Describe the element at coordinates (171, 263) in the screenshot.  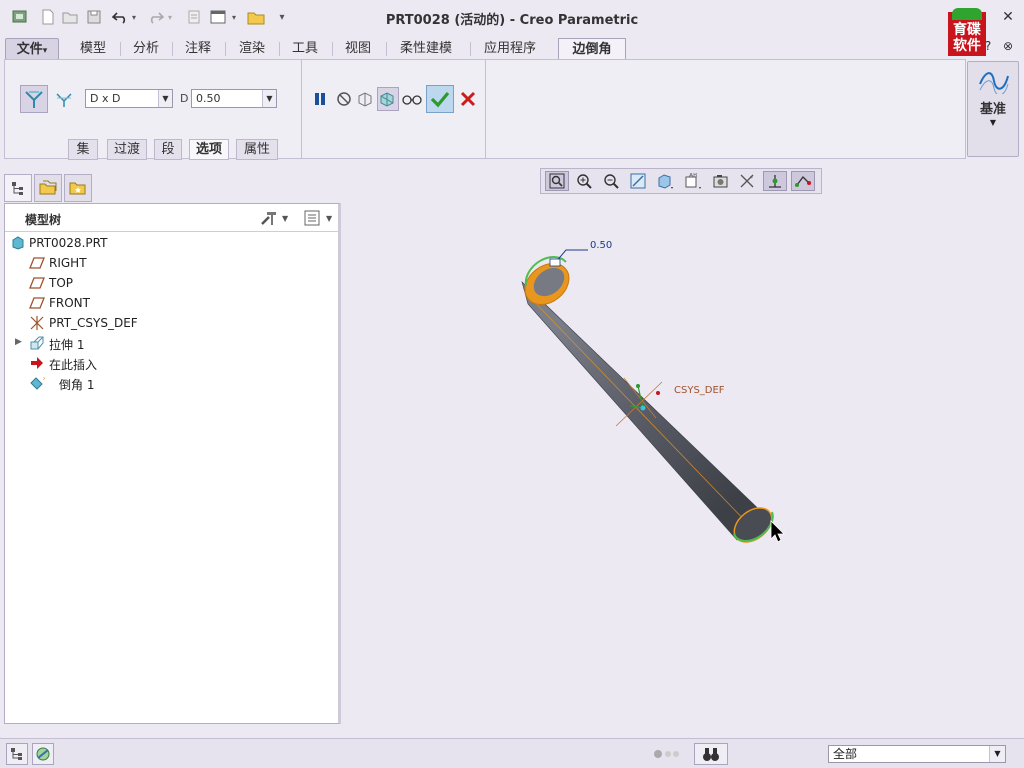
I see `tree-node-right: RIGHT` at that location.